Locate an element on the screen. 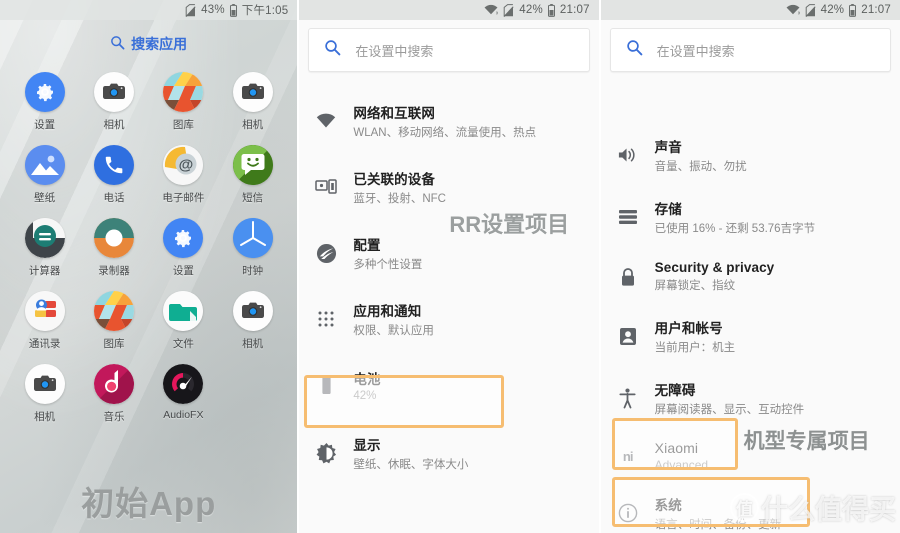 Image resolution: width=900 pixels, height=533 pixels. settings-row-apps-notifications: 应用和通知 权限、默认应用 is located at coordinates (448, 319).